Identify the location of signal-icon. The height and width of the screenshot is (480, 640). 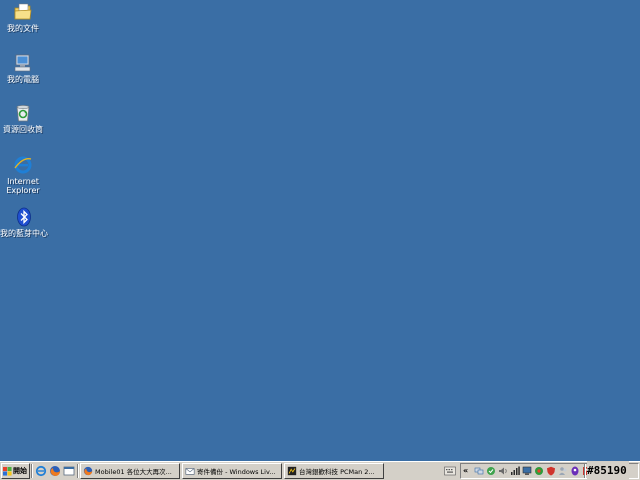
(515, 471).